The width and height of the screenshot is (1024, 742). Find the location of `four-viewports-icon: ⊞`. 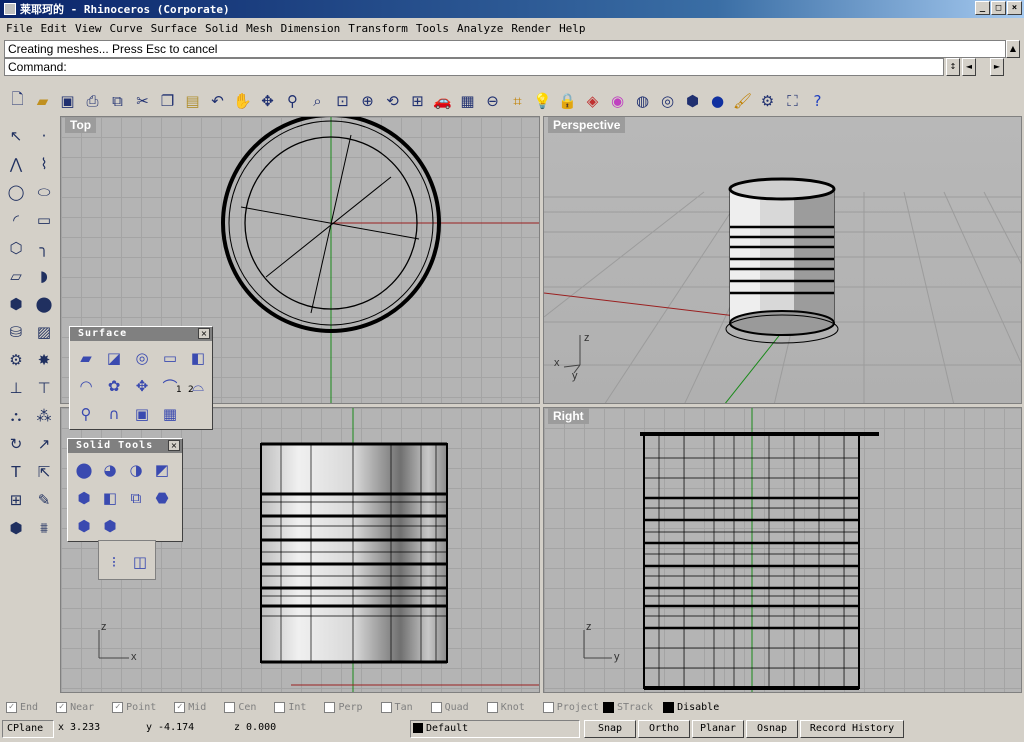

four-viewports-icon: ⊞ is located at coordinates (417, 101).